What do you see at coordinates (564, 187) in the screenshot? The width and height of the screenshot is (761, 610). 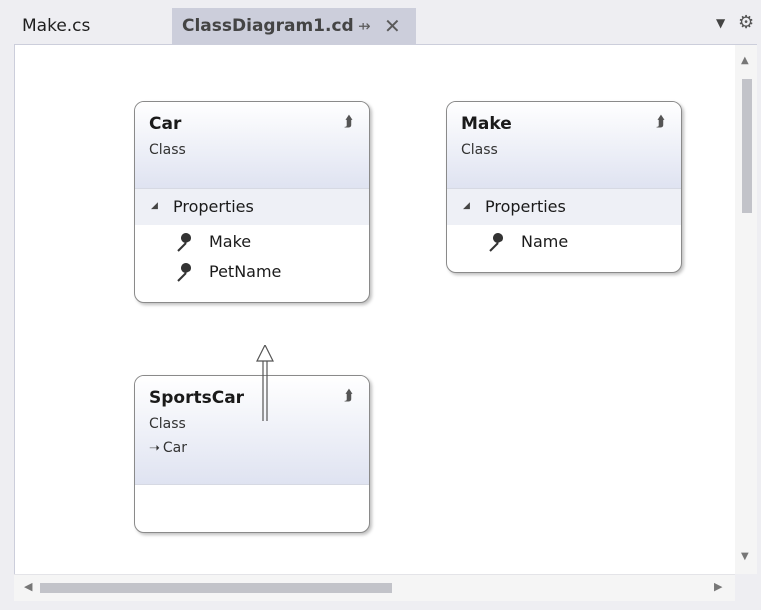 I see `class-shape-make: Make Class ⮭ ◢ Properties Name` at bounding box center [564, 187].